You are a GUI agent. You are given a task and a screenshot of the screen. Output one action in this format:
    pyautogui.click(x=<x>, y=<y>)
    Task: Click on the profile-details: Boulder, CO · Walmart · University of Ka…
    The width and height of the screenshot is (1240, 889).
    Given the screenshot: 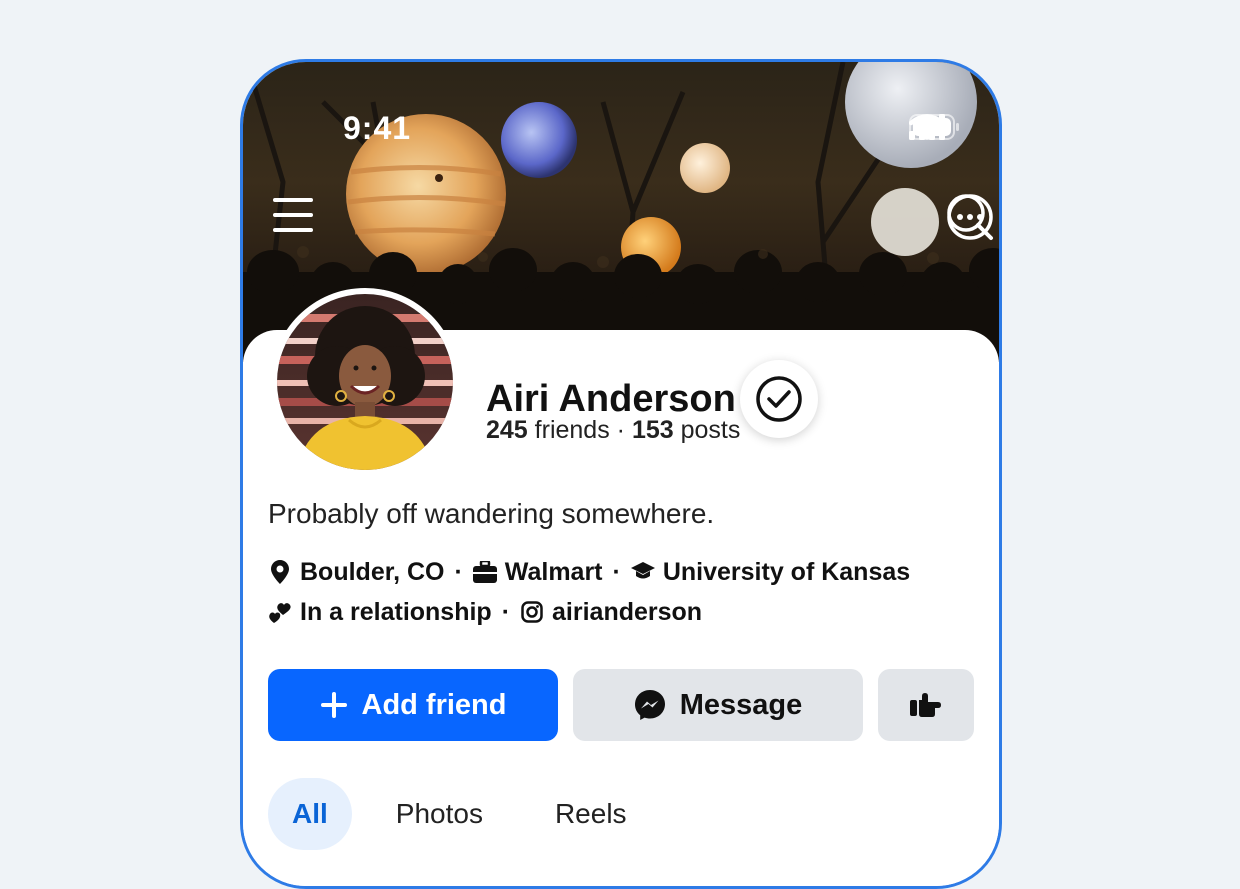 What is the action you would take?
    pyautogui.click(x=589, y=592)
    